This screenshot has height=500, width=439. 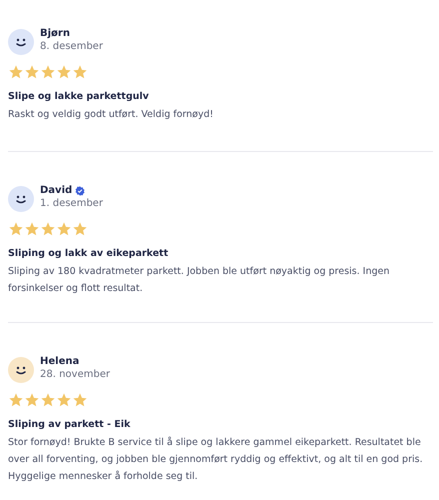 I want to click on review-date: 8. desember, so click(x=71, y=47).